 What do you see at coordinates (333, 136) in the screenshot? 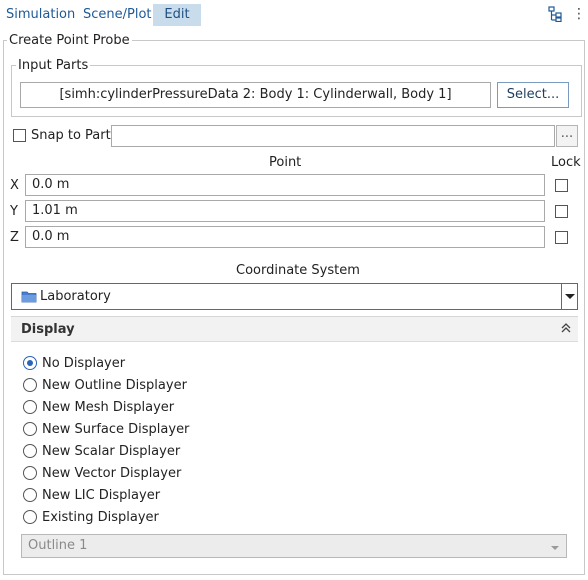
I see `snap-to-part-field` at bounding box center [333, 136].